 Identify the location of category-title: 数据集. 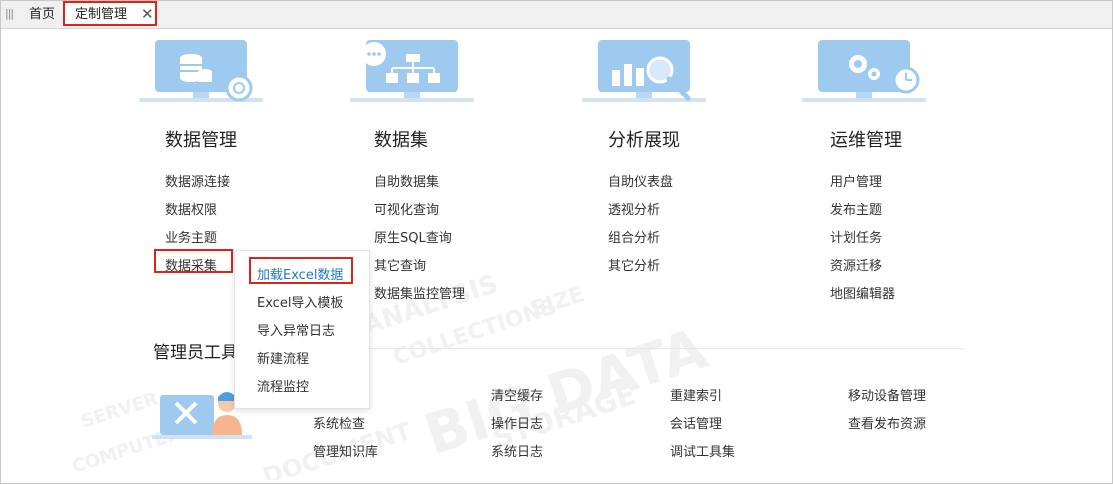
(401, 140).